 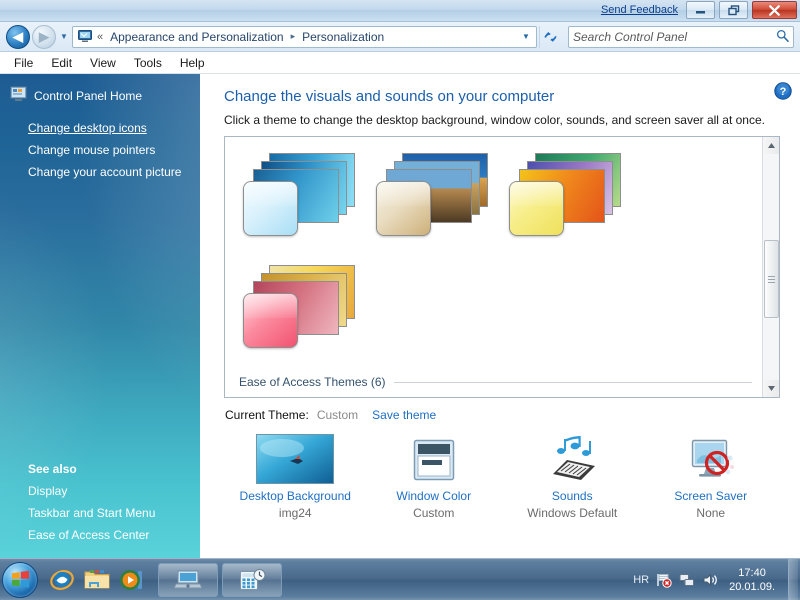 What do you see at coordinates (526, 36) in the screenshot?
I see `chevron-down-icon: ▼` at bounding box center [526, 36].